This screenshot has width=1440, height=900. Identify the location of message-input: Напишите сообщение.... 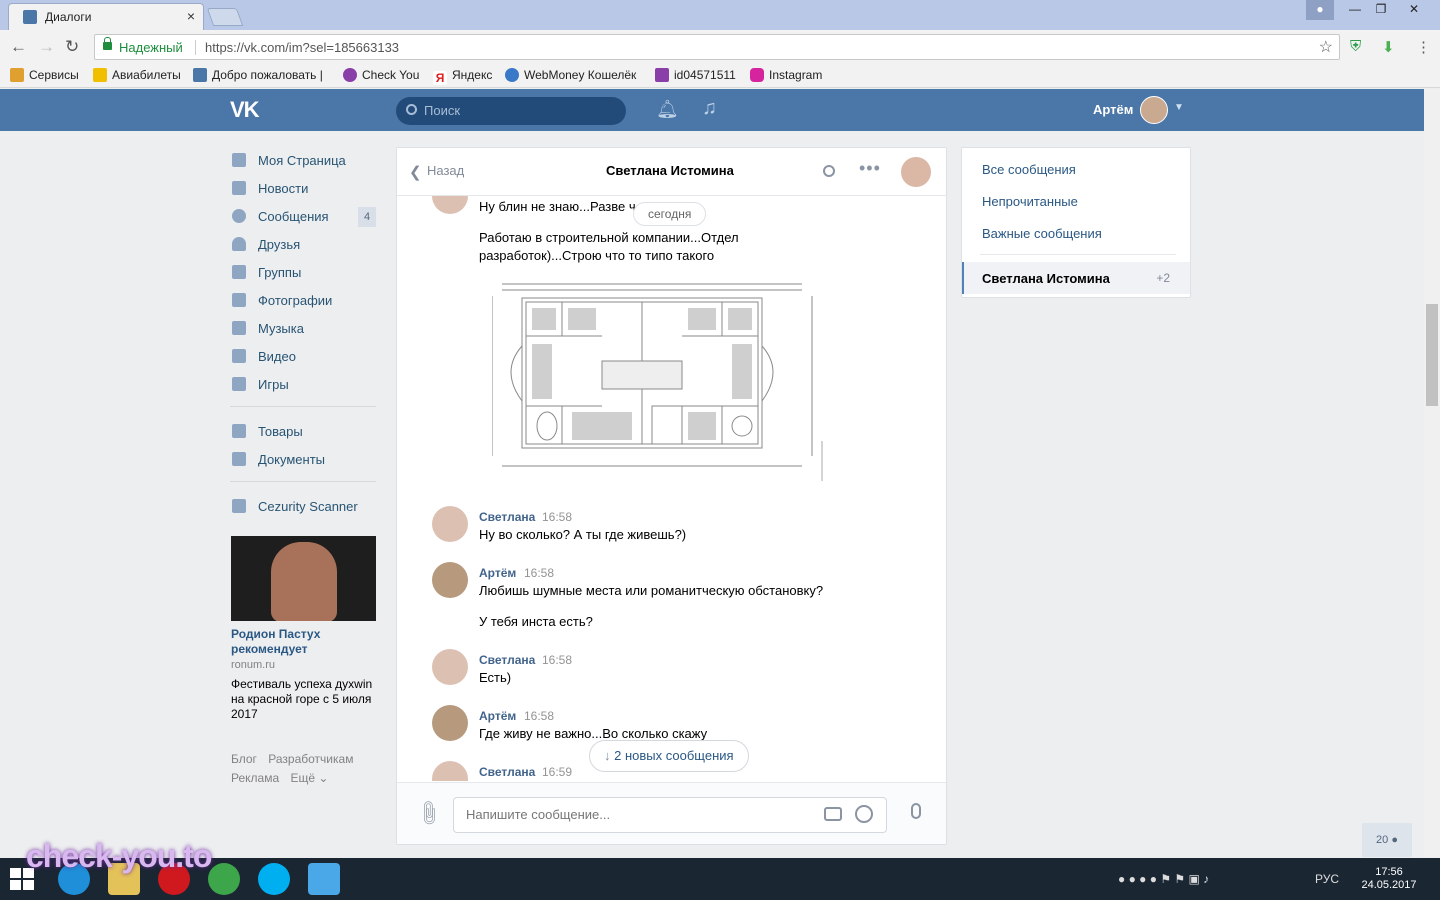
(670, 815).